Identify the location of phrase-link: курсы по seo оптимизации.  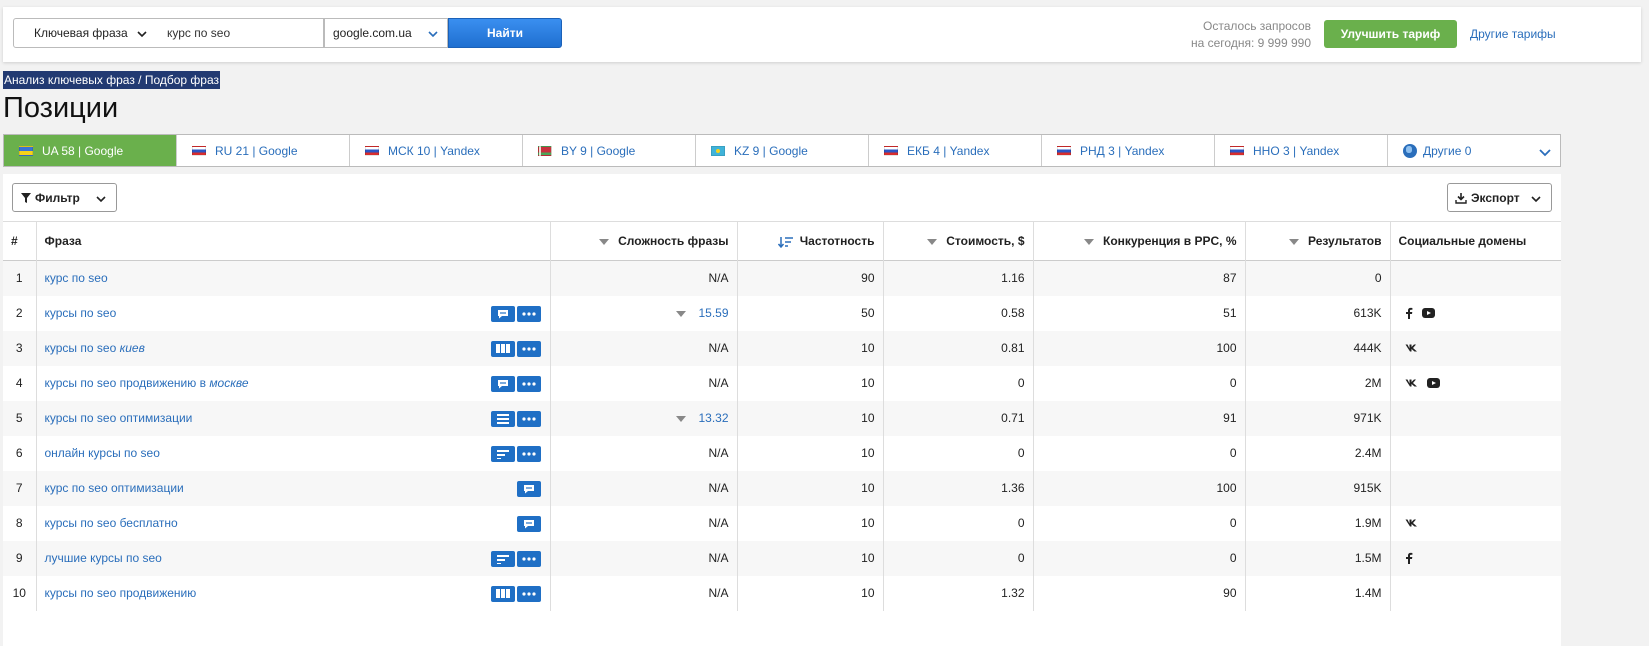
(119, 418).